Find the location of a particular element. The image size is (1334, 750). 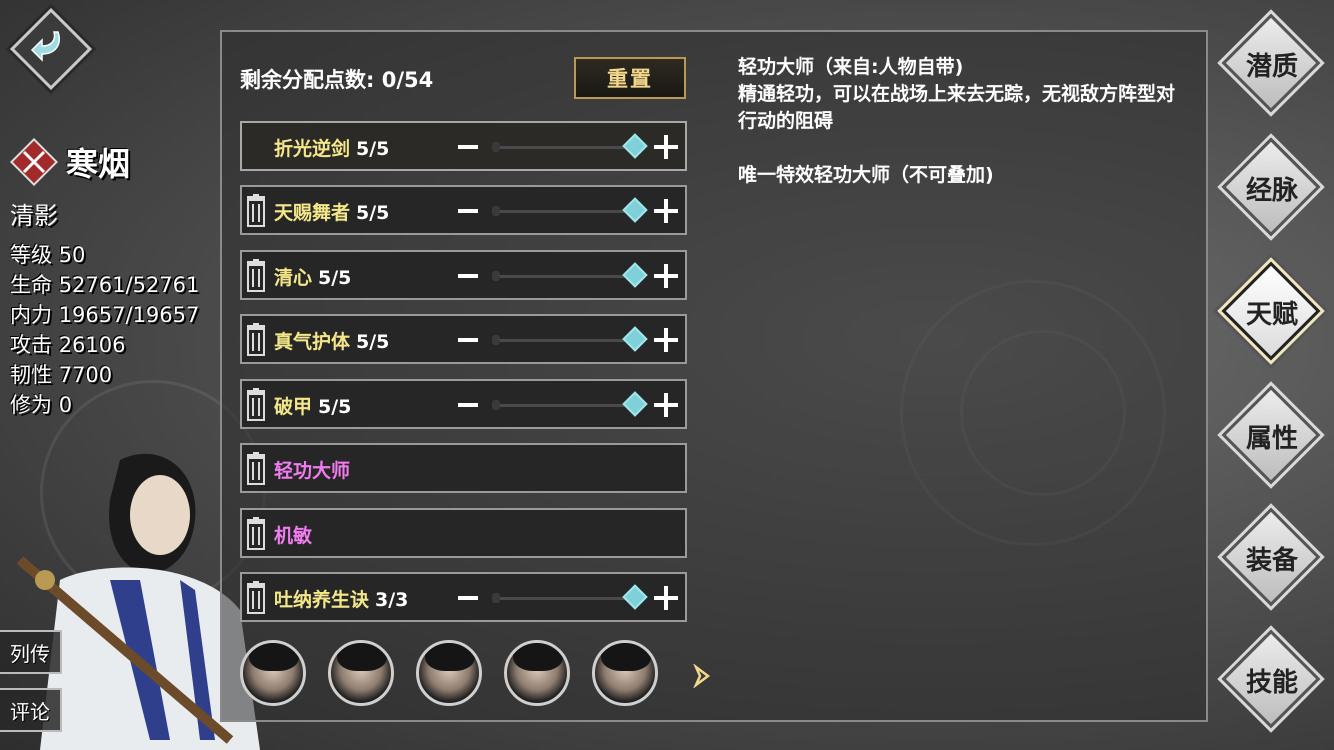

companion-list is located at coordinates (449, 673).